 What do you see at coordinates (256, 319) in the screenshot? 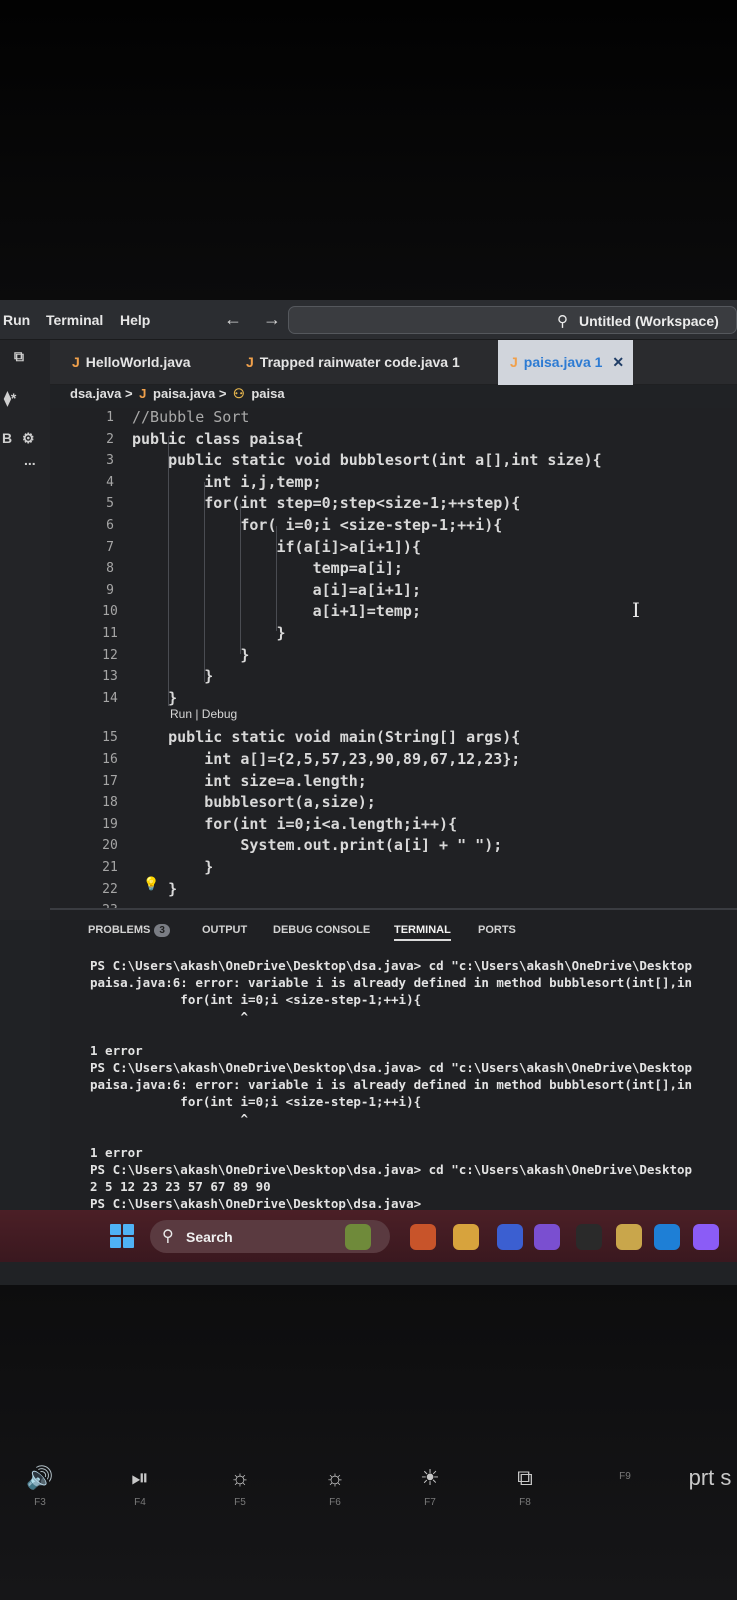
I see `nav-back-forward-icon: ← →` at bounding box center [256, 319].